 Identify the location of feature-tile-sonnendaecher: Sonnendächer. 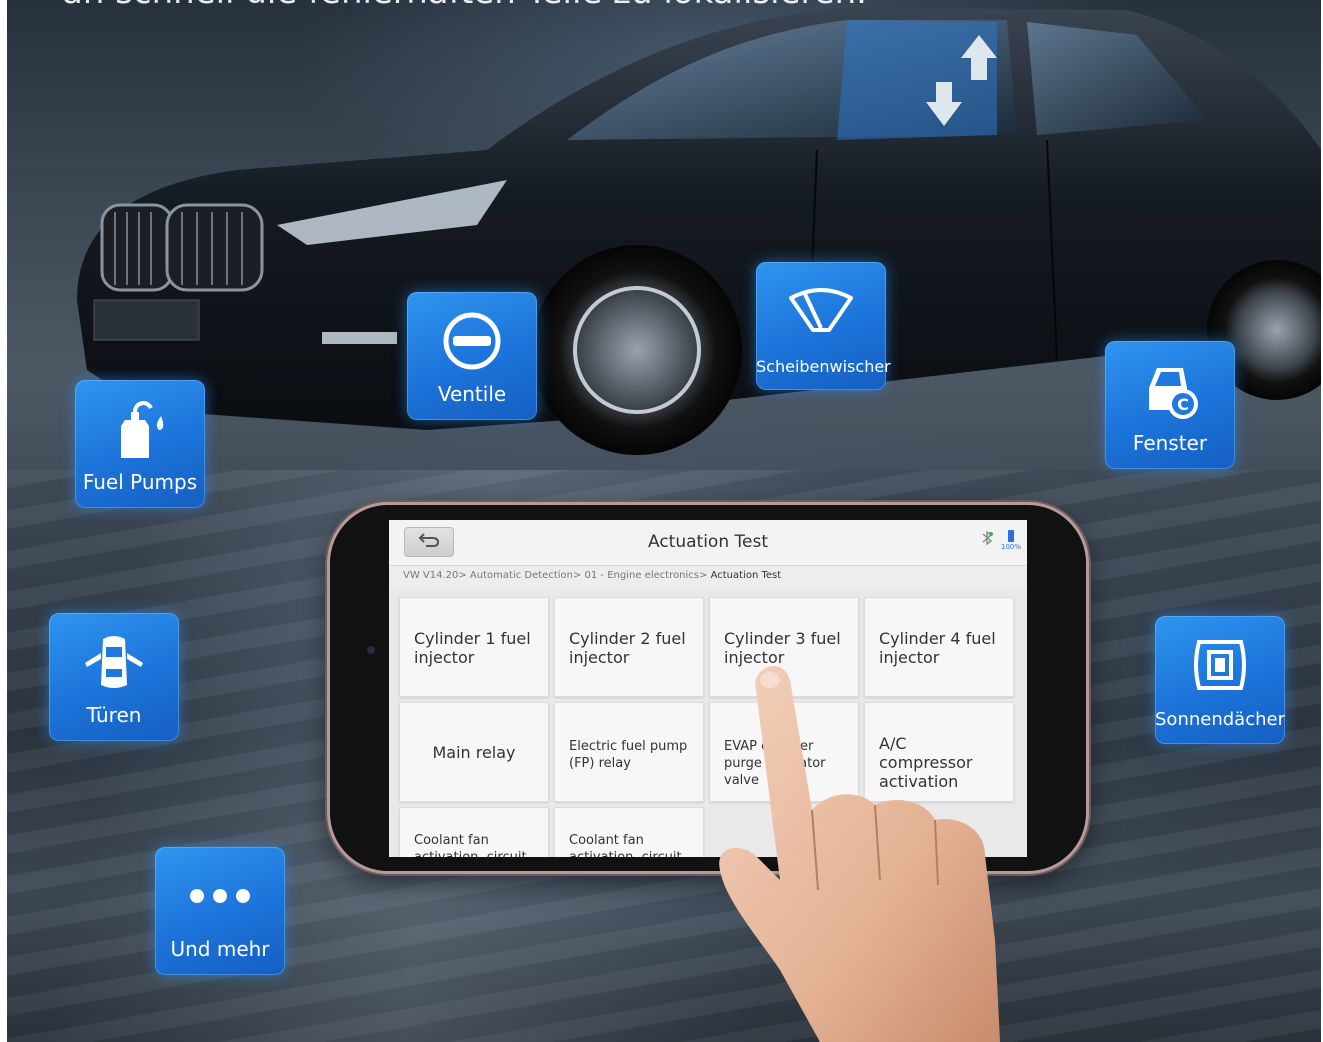
(1220, 680).